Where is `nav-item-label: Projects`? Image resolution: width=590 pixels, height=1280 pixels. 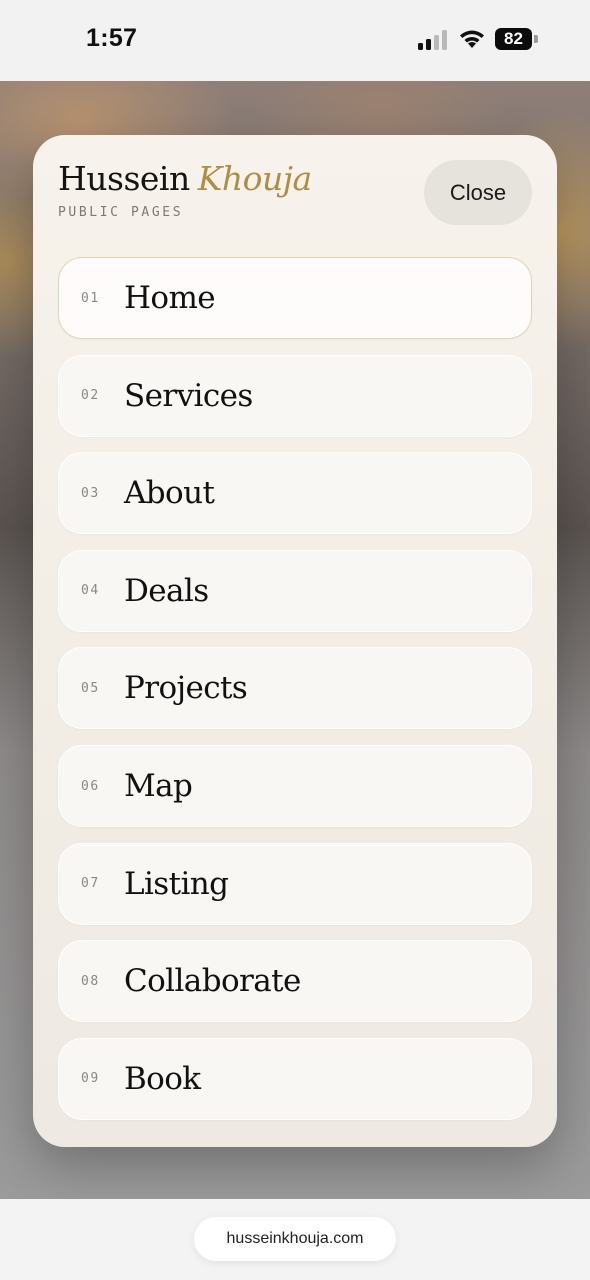
nav-item-label: Projects is located at coordinates (186, 688).